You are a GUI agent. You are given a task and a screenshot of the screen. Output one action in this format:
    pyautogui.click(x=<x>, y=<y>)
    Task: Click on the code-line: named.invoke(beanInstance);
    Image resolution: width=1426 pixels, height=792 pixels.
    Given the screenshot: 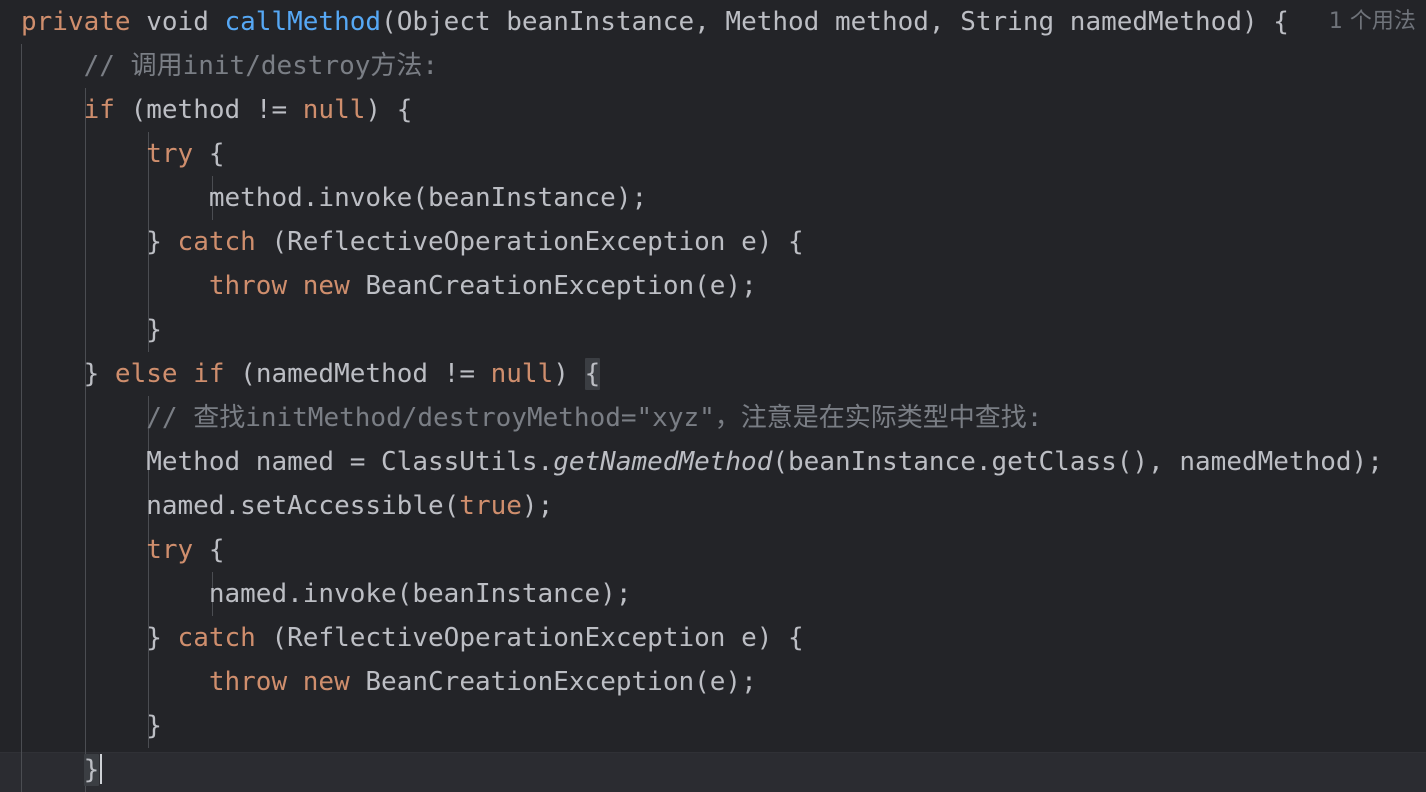 What is the action you would take?
    pyautogui.click(x=713, y=594)
    